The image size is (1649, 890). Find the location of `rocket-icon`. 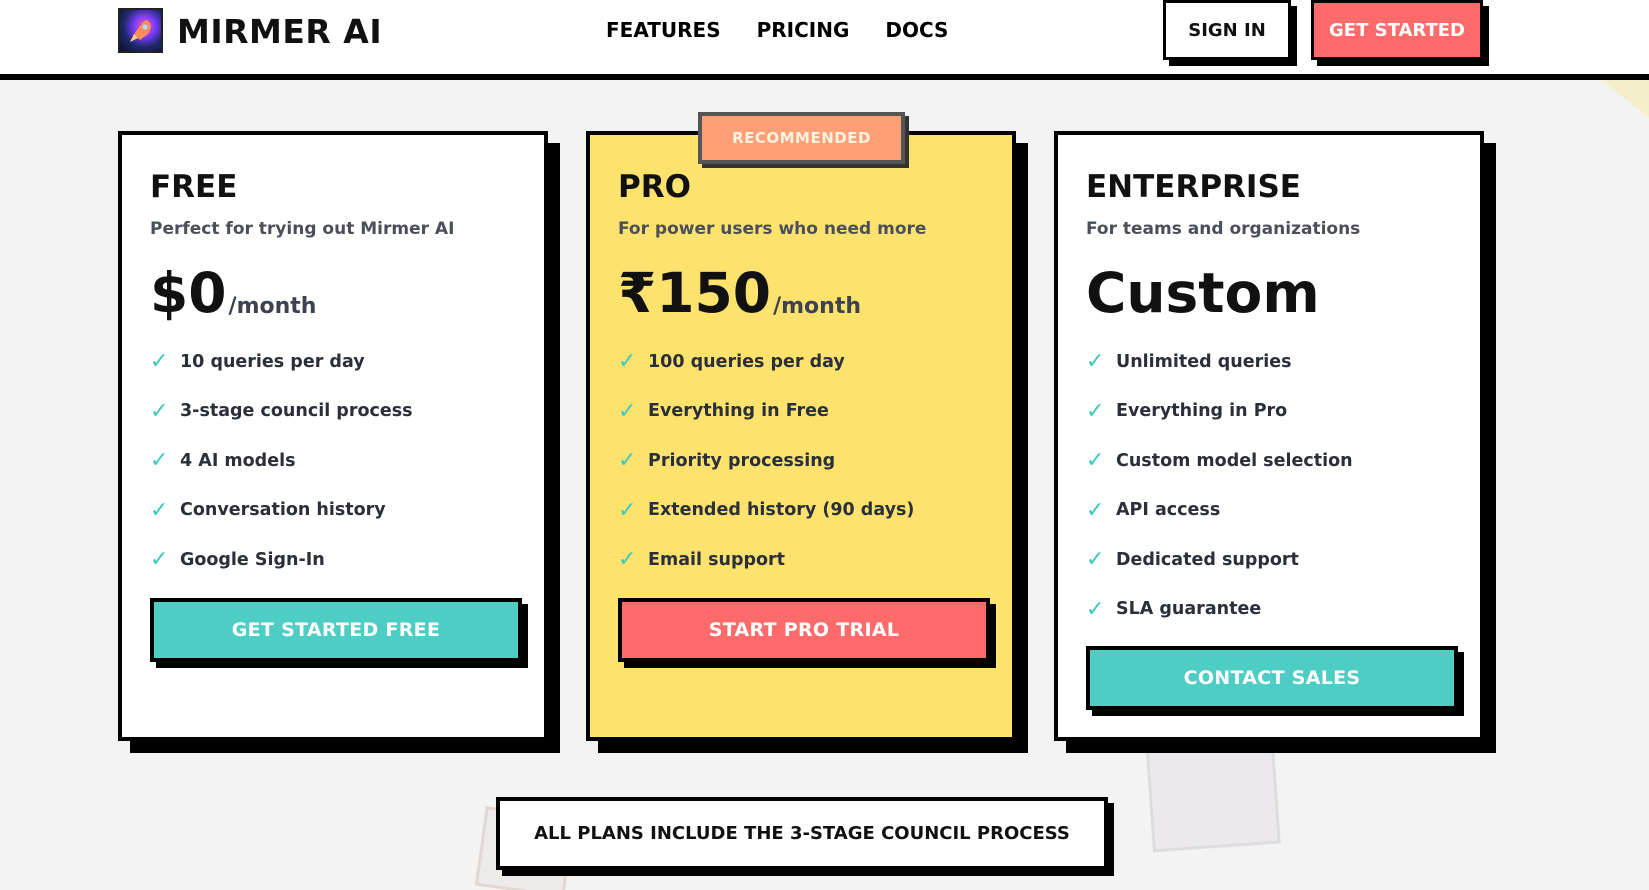

rocket-icon is located at coordinates (140, 30).